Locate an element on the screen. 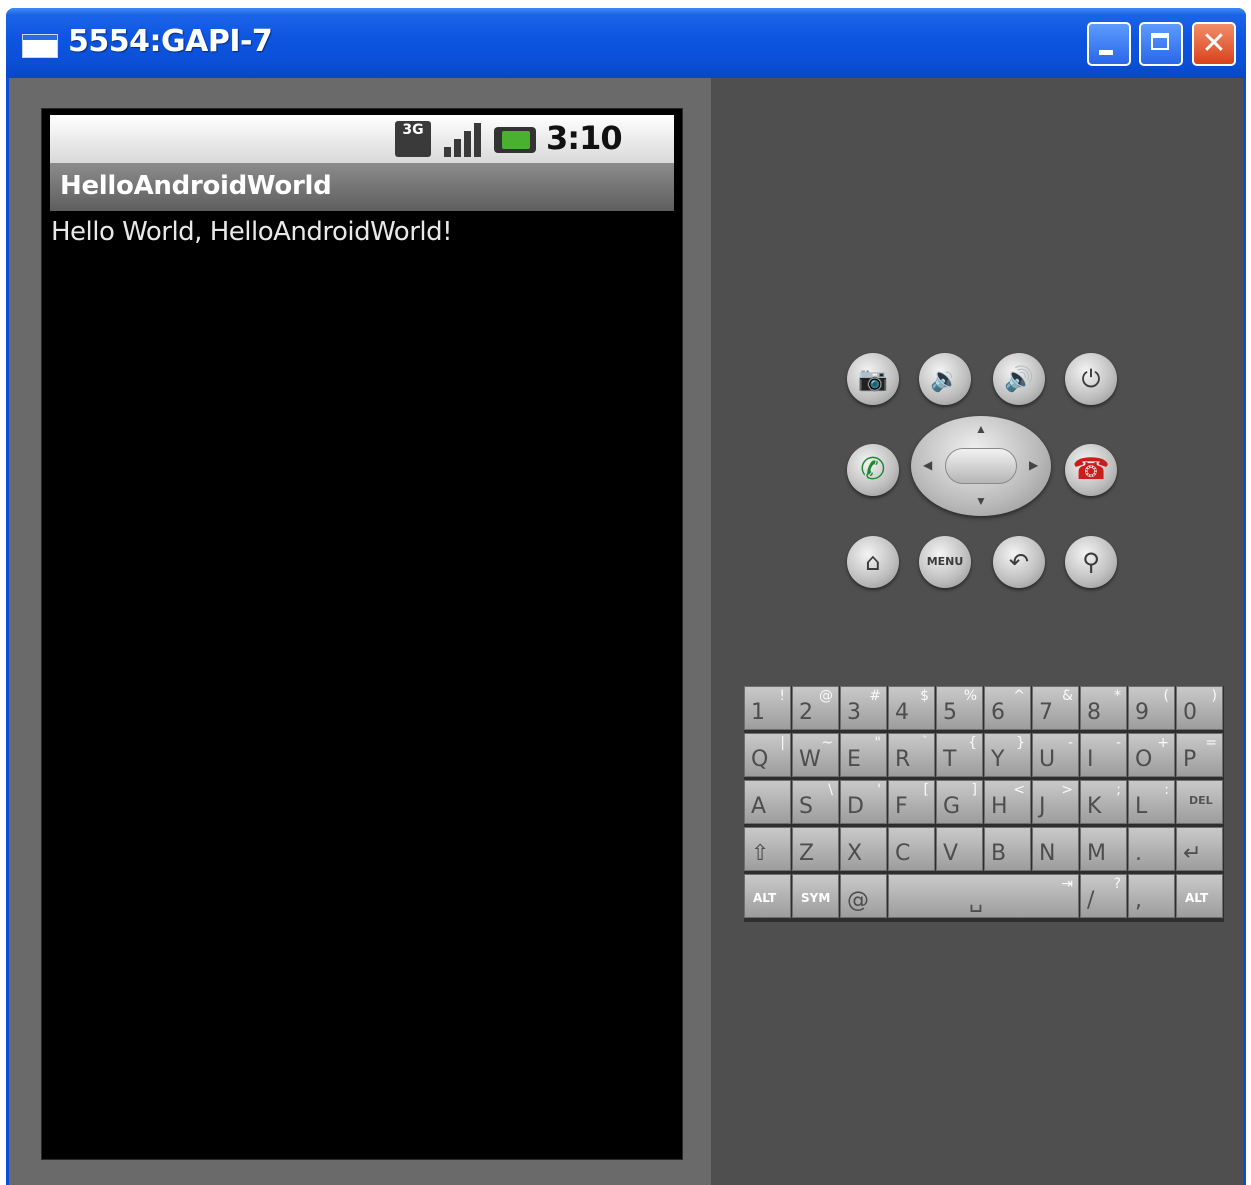 This screenshot has height=1185, width=1251. key-row2-9: P = is located at coordinates (1199, 755).